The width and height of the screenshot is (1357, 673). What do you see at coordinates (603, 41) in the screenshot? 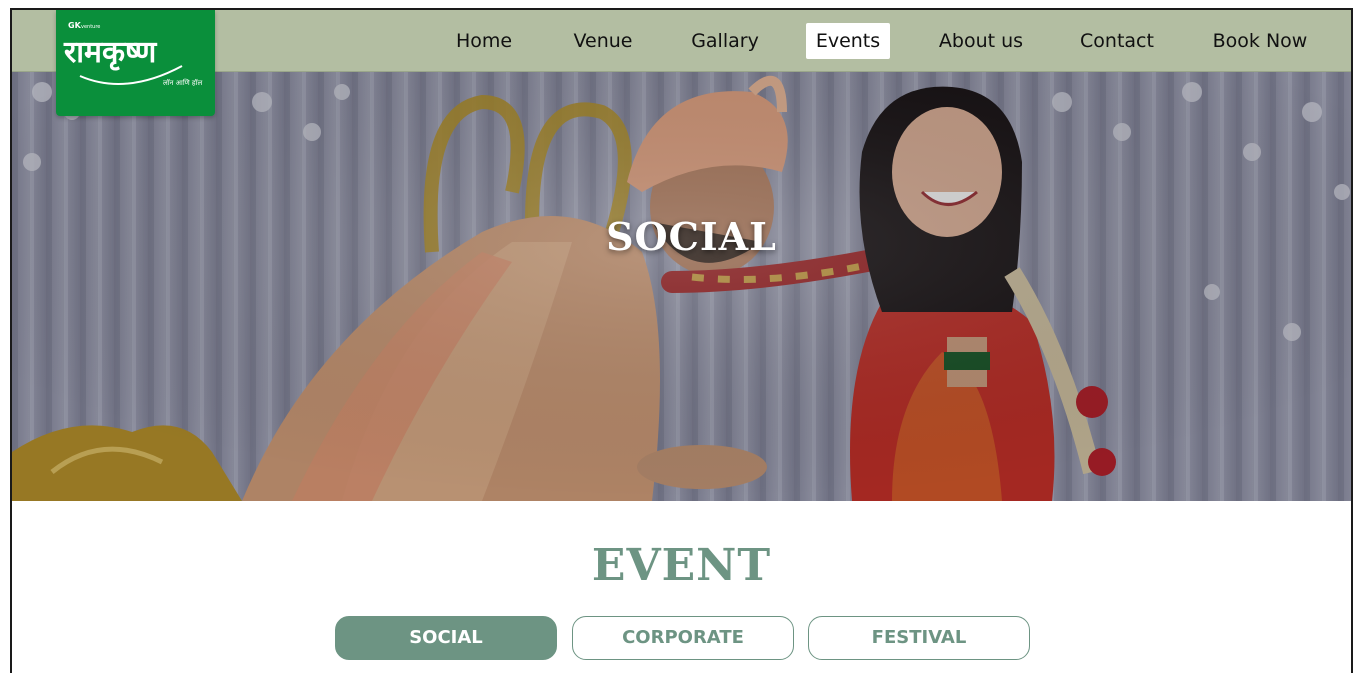
I see `nav-venue: Venue` at bounding box center [603, 41].